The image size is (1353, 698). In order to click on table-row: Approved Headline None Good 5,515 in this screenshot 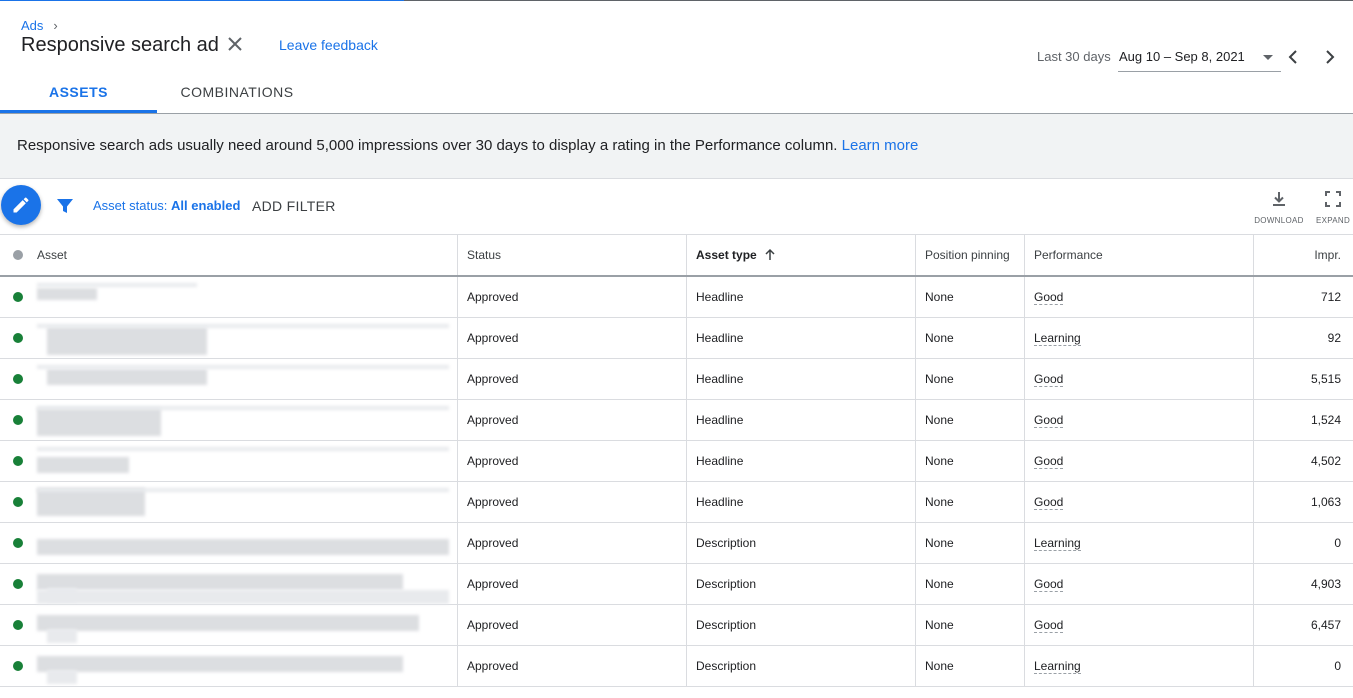, I will do `click(676, 379)`.